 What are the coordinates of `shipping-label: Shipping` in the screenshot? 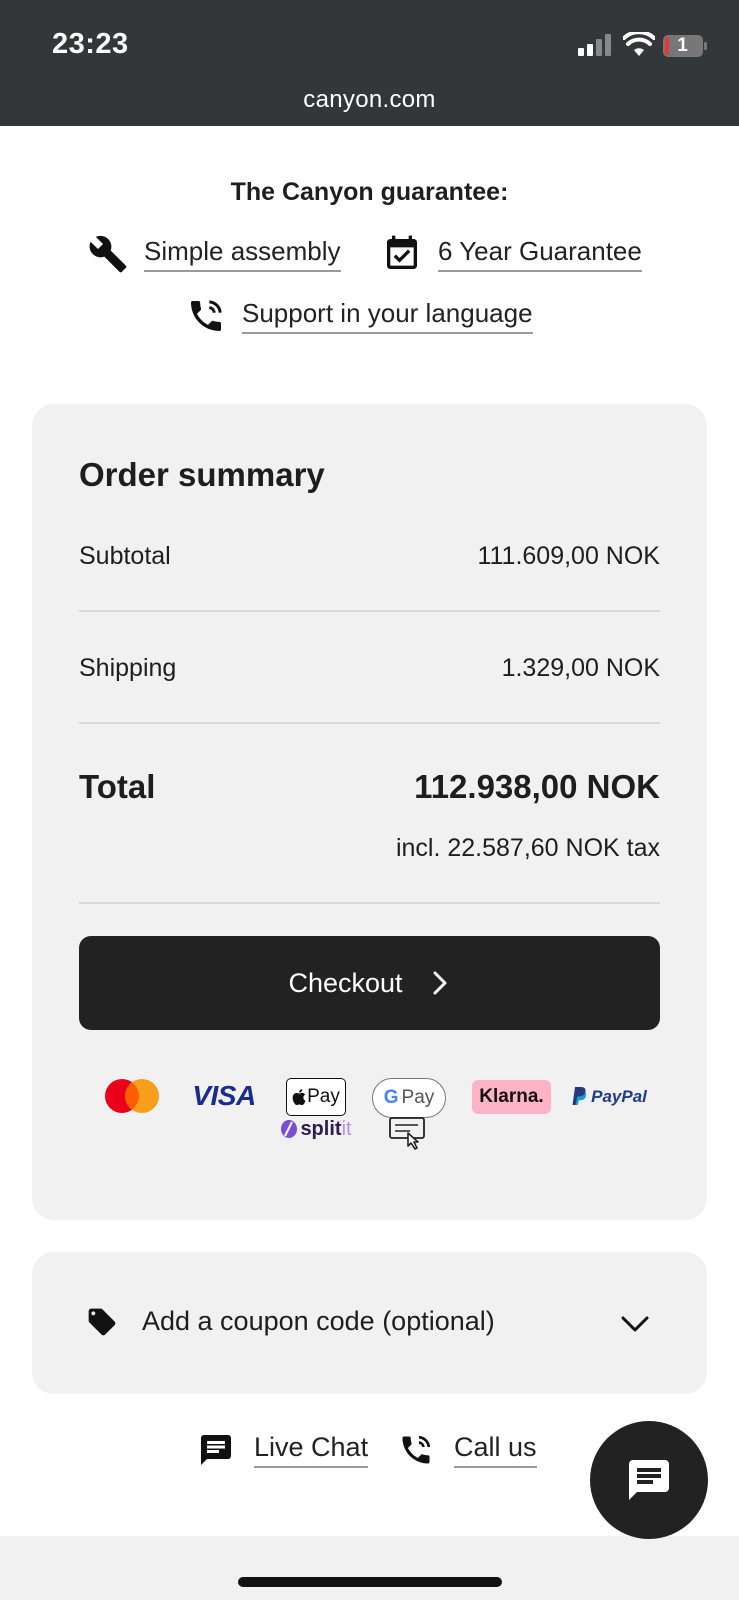 It's located at (128, 668).